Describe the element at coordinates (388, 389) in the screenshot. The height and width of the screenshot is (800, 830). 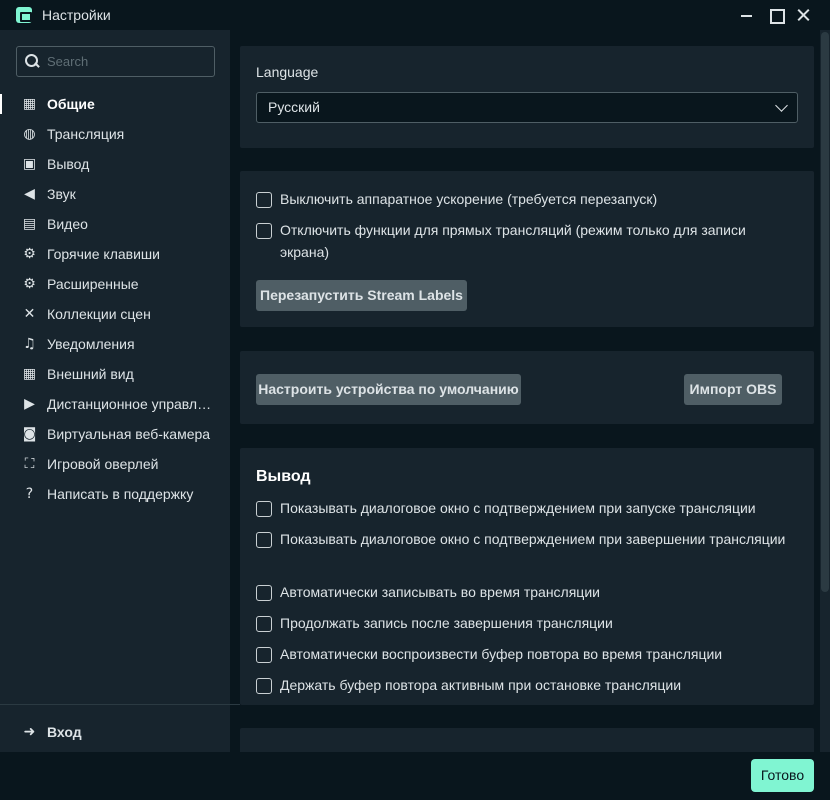
I see `configure-devices-button: Настроить устройства по умолчанию` at that location.